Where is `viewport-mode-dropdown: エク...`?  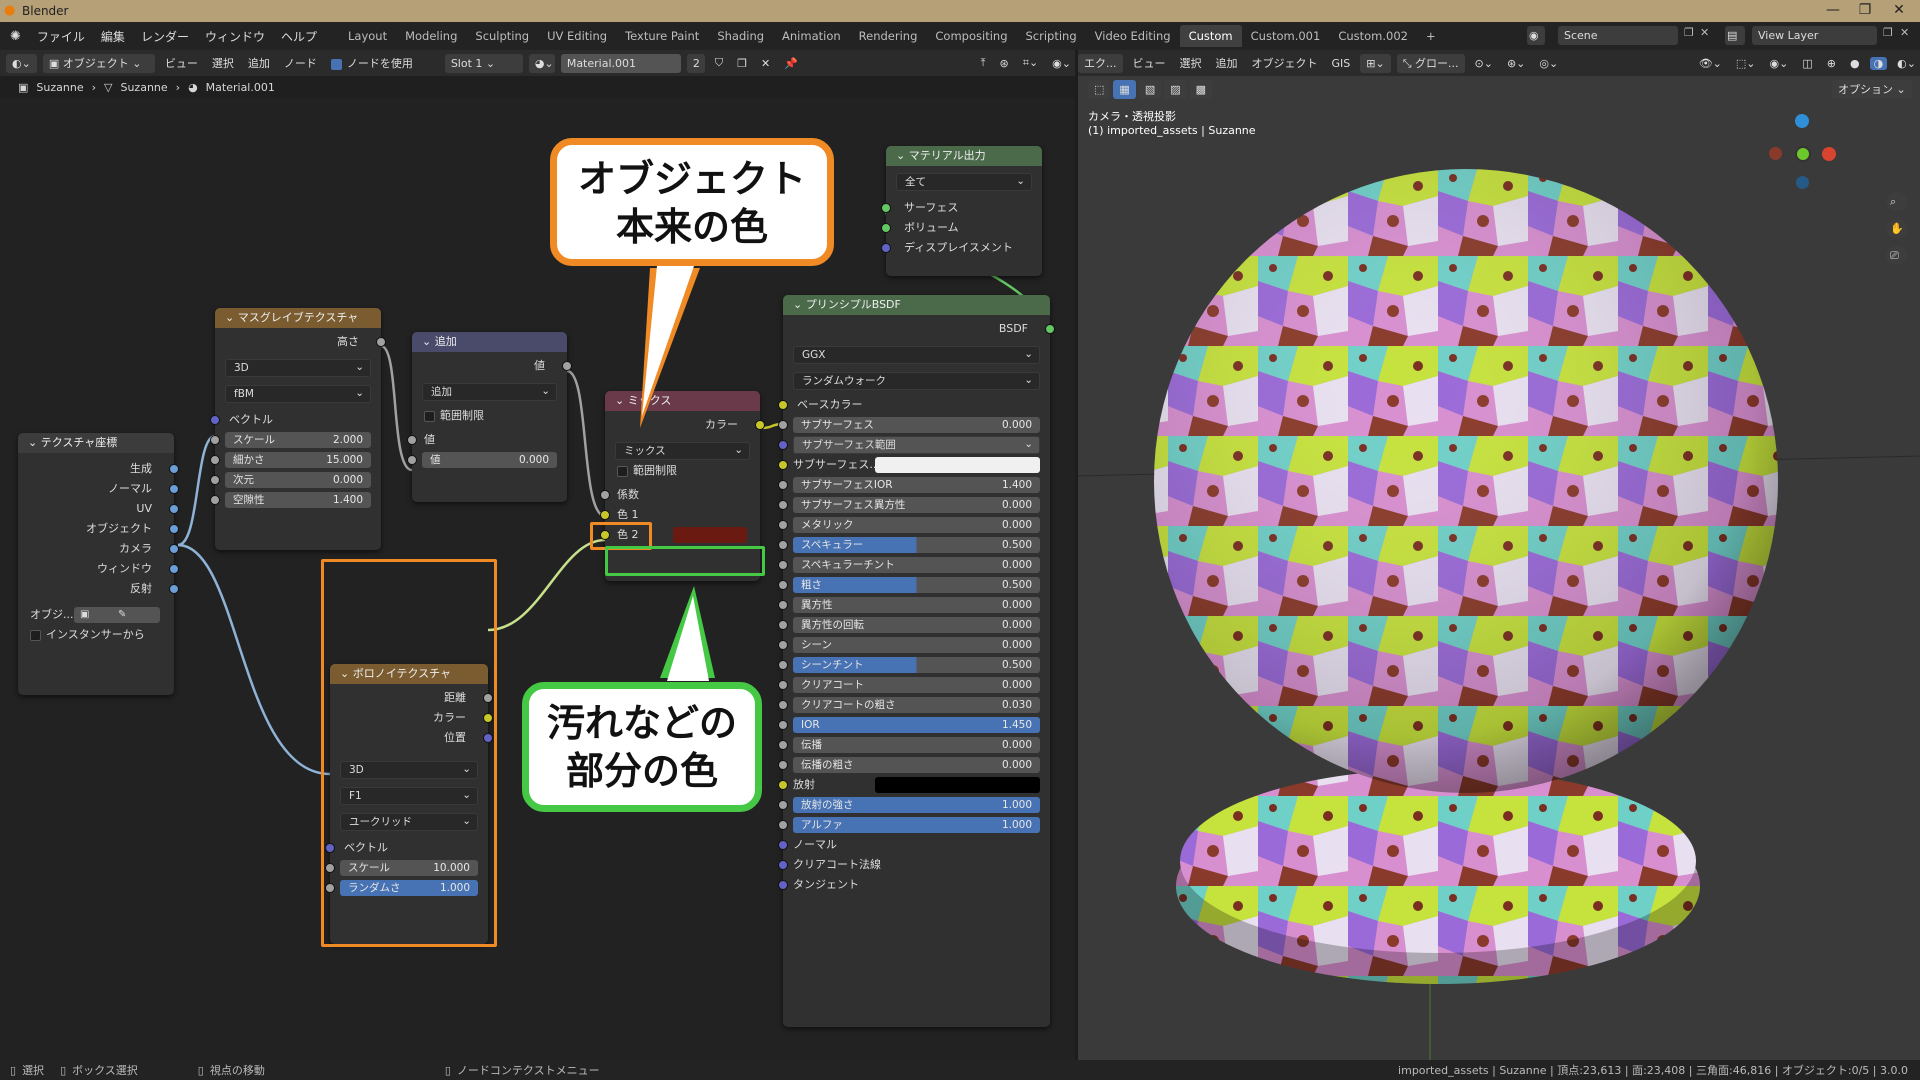
viewport-mode-dropdown: エク... is located at coordinates (1100, 63).